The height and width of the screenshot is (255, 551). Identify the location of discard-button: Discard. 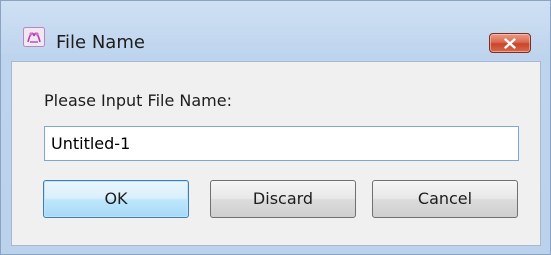
(283, 199).